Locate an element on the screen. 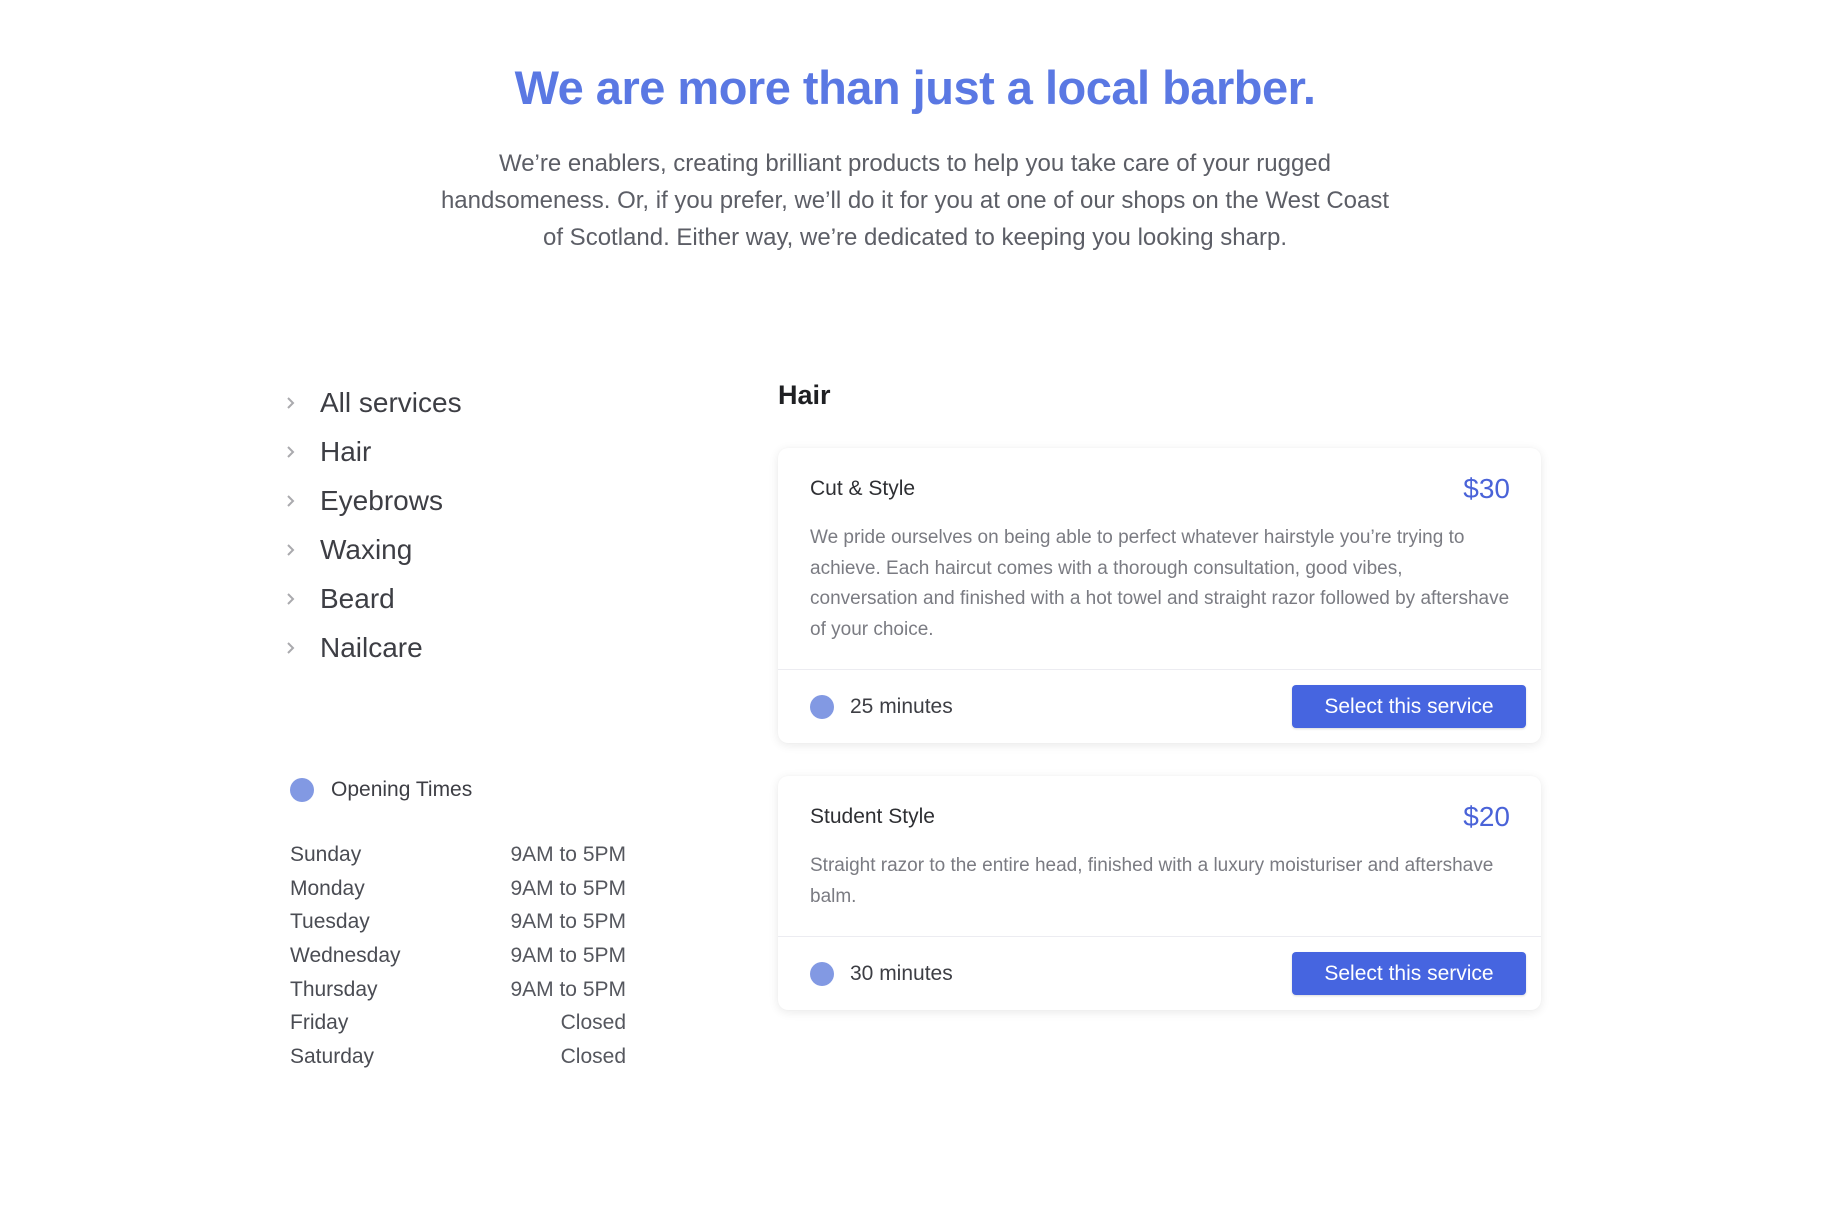 The image size is (1830, 1224). hours-row: Wednesday 9AM to 5PM is located at coordinates (458, 956).